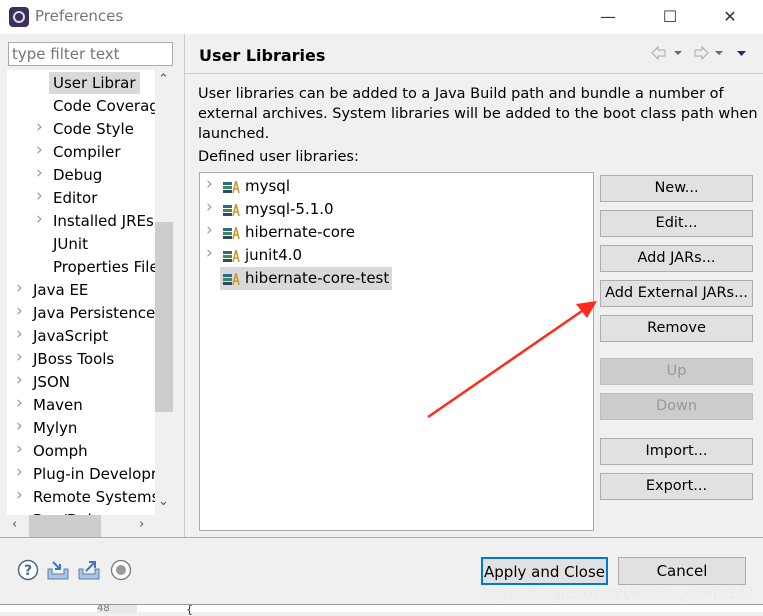 The width and height of the screenshot is (763, 616). What do you see at coordinates (92, 497) in the screenshot?
I see `tree-item: Remote Systems` at bounding box center [92, 497].